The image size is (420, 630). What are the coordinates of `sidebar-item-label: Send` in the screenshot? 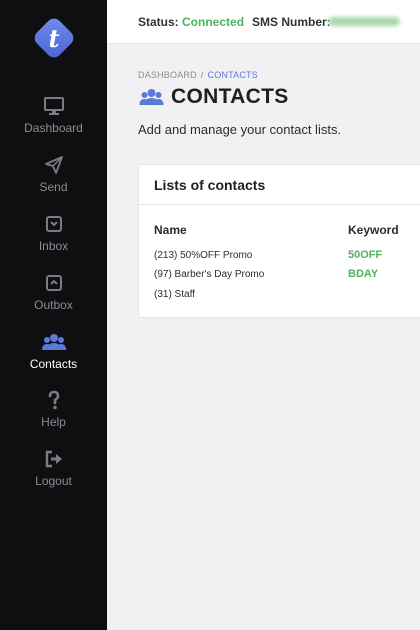 It's located at (53, 187).